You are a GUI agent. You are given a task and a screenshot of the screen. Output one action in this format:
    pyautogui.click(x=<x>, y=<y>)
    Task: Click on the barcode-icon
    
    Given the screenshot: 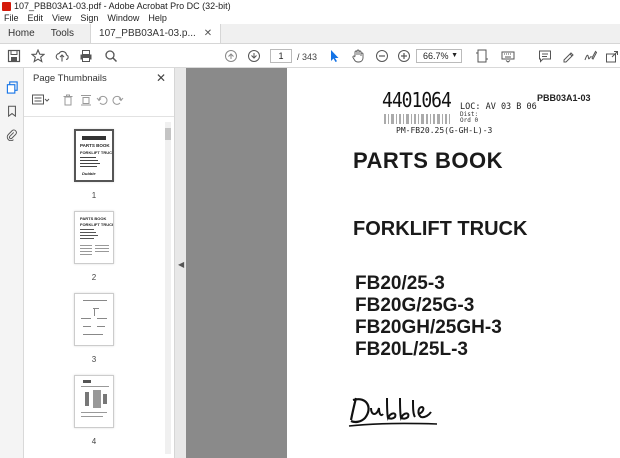 What is the action you would take?
    pyautogui.click(x=417, y=119)
    